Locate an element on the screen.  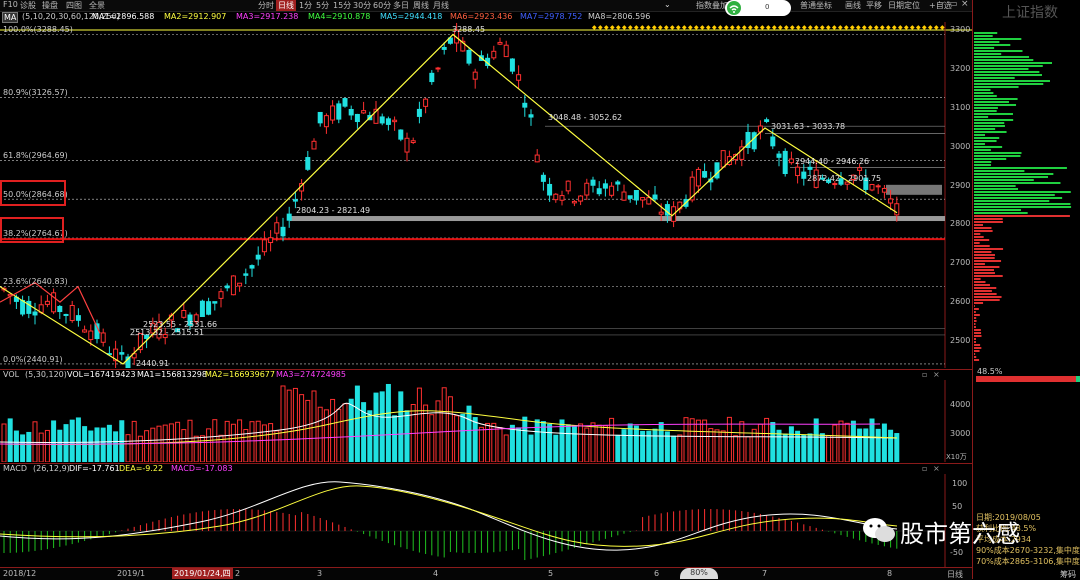
macd-name: MACD is located at coordinates (15, 468).